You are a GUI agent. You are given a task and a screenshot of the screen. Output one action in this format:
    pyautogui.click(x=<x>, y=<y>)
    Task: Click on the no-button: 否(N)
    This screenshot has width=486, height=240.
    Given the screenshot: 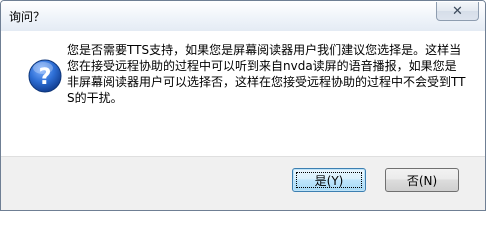 What is the action you would take?
    pyautogui.click(x=422, y=180)
    